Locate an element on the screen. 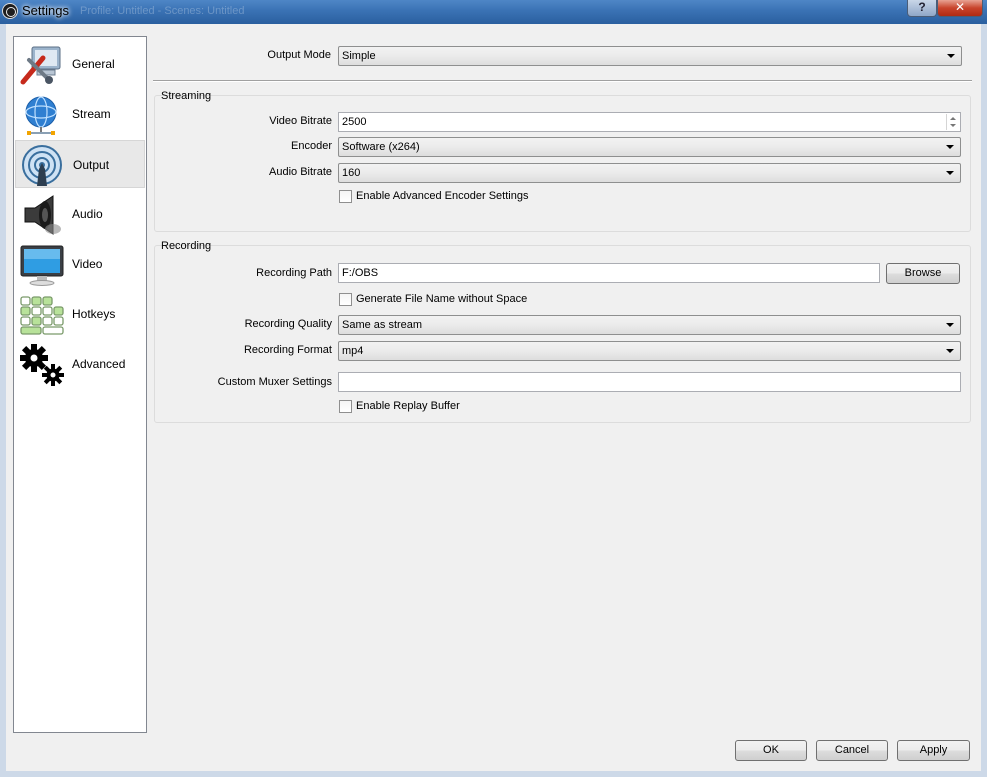 The width and height of the screenshot is (987, 777). obs-app-icon is located at coordinates (10, 11).